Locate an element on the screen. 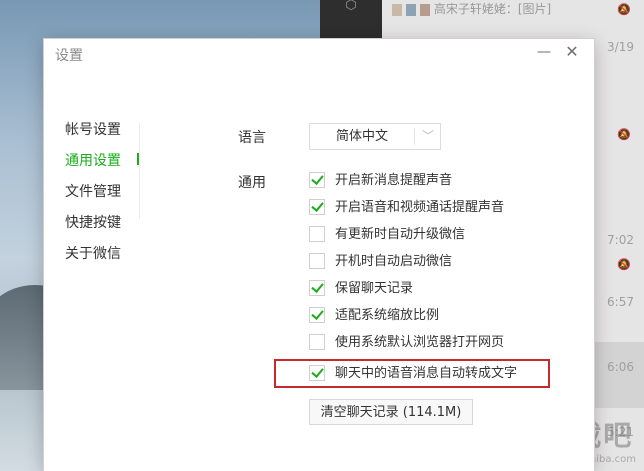 The image size is (644, 471). nav-item-shortcuts: 快捷按键 is located at coordinates (105, 222).